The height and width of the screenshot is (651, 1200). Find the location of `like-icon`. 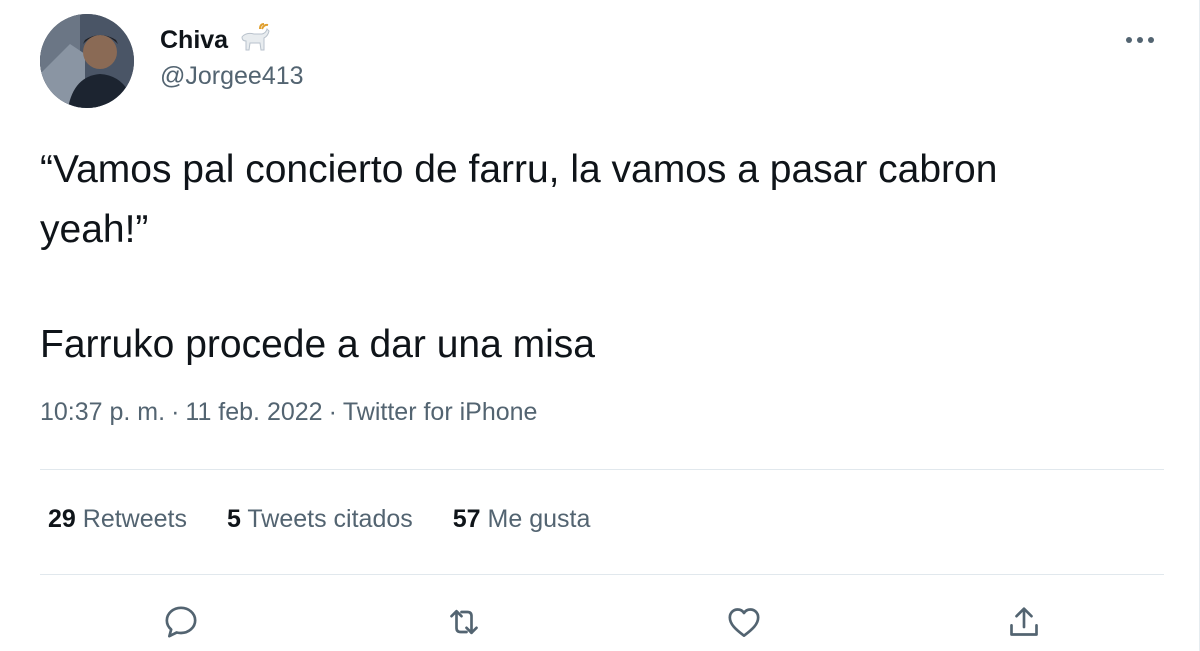

like-icon is located at coordinates (744, 622).